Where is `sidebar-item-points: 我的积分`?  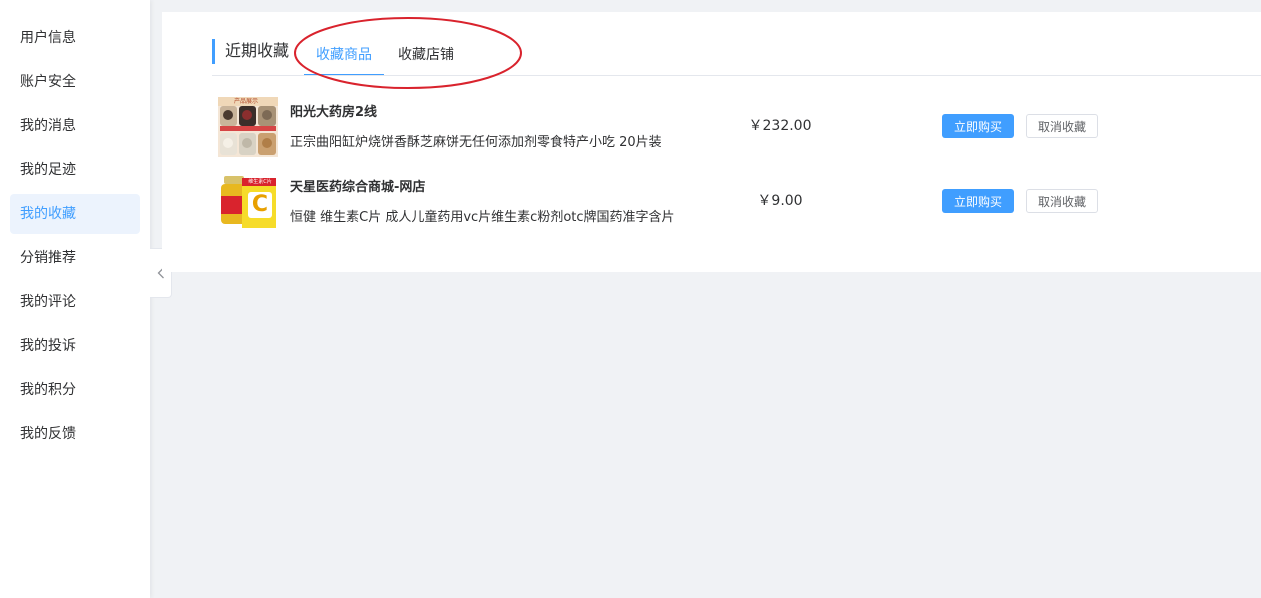 sidebar-item-points: 我的积分 is located at coordinates (75, 390).